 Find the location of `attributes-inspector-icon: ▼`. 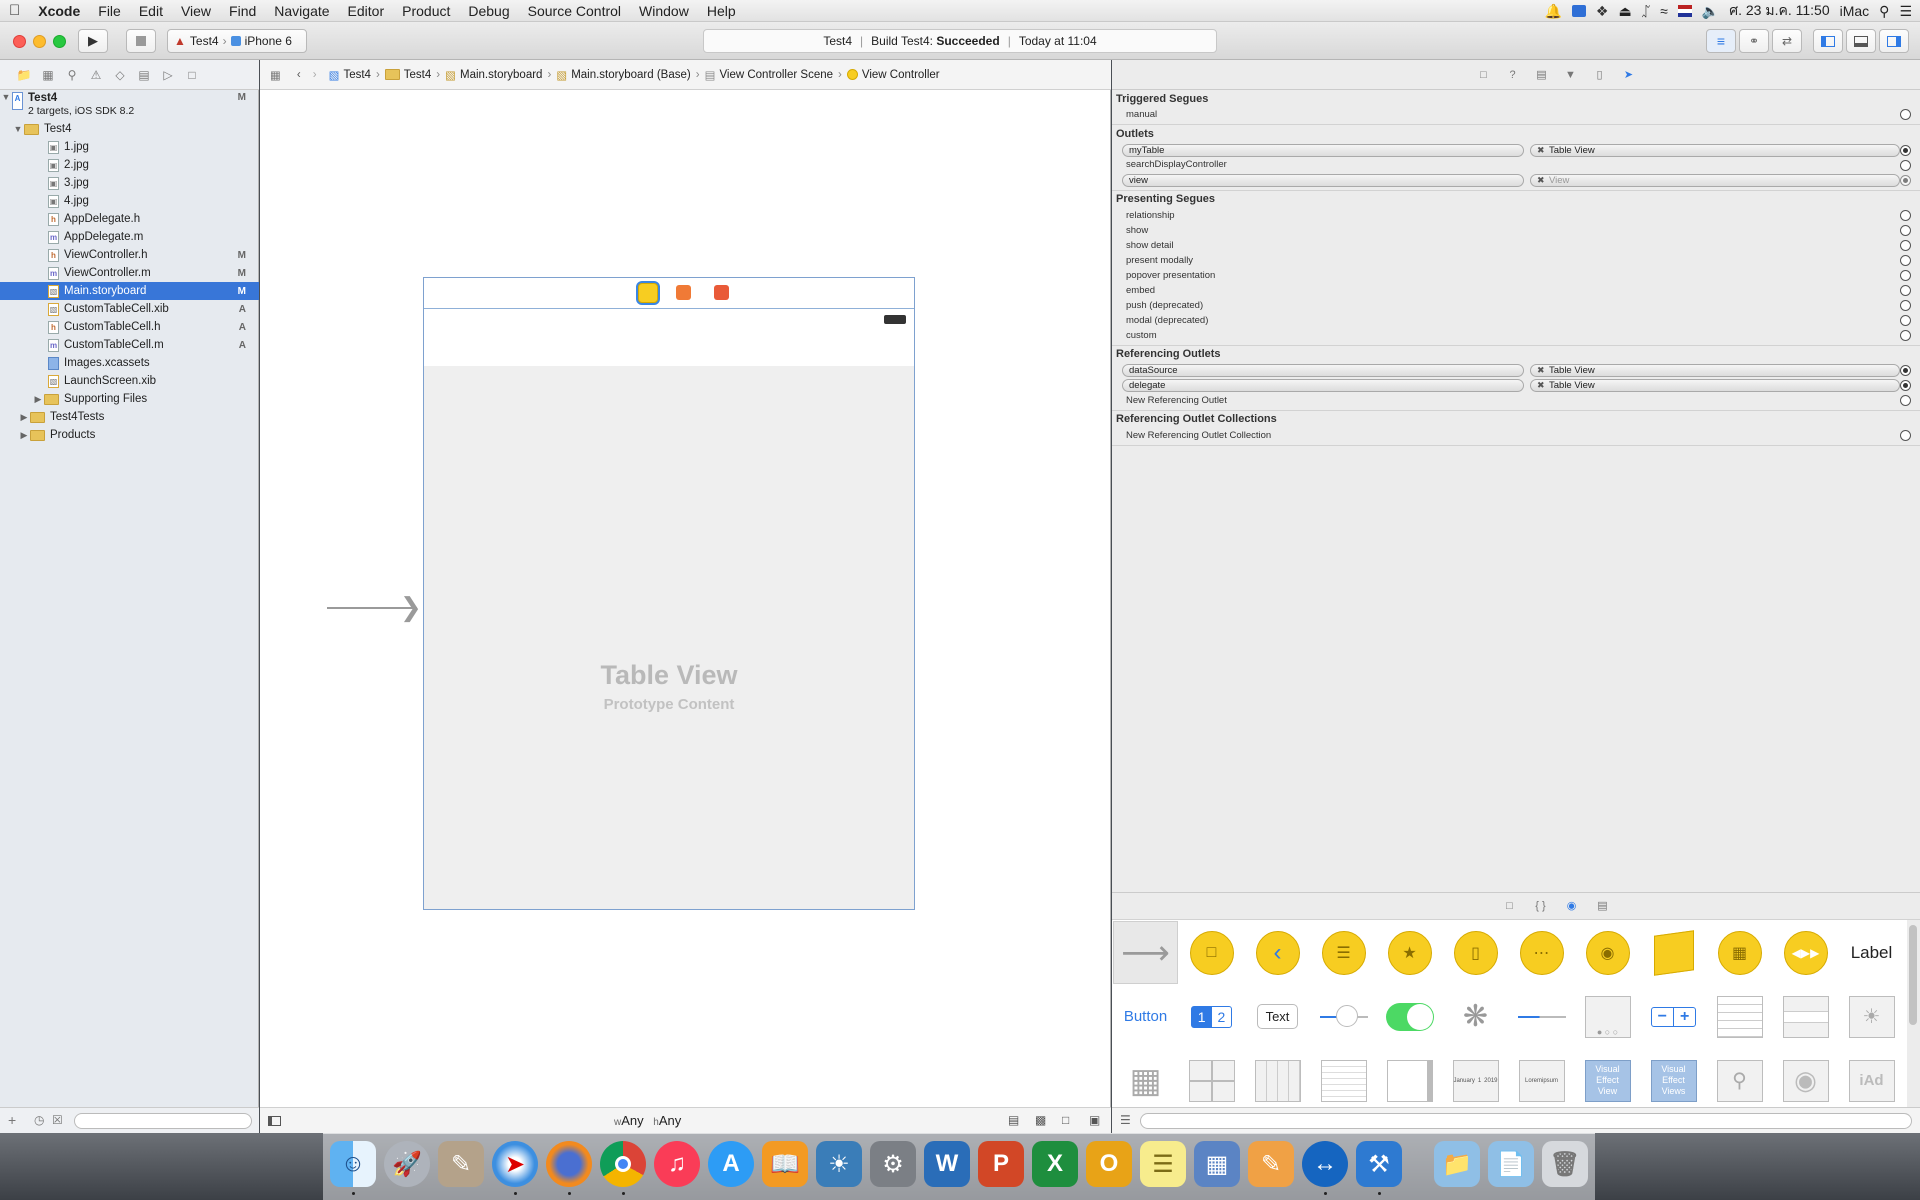

attributes-inspector-icon: ▼ is located at coordinates (1571, 75).